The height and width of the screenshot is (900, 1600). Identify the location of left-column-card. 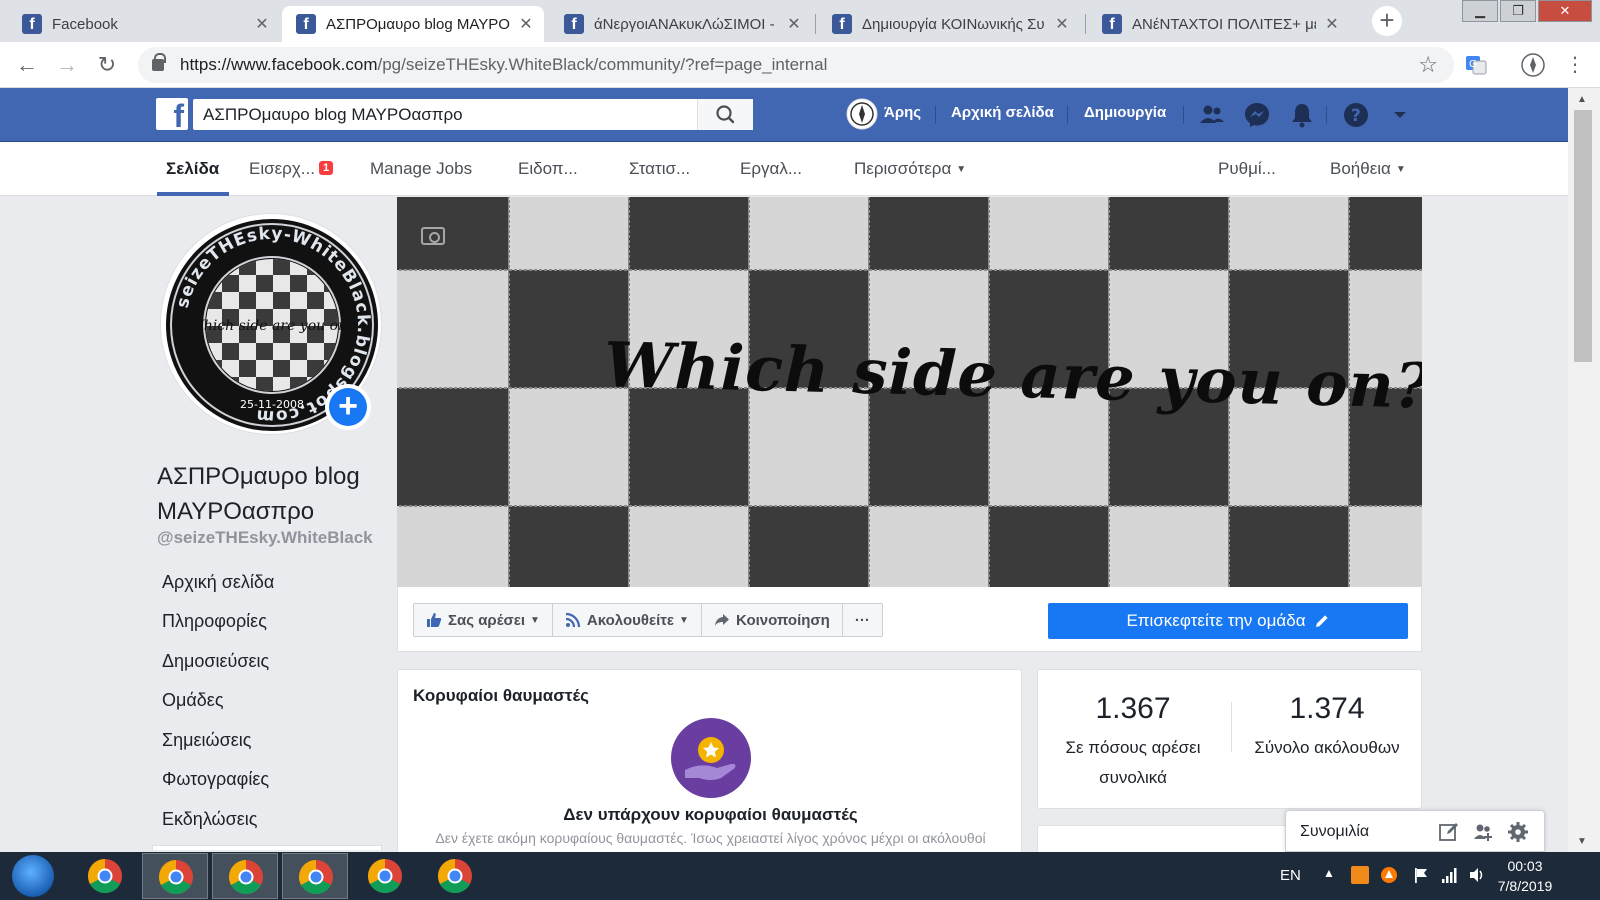
(267, 847).